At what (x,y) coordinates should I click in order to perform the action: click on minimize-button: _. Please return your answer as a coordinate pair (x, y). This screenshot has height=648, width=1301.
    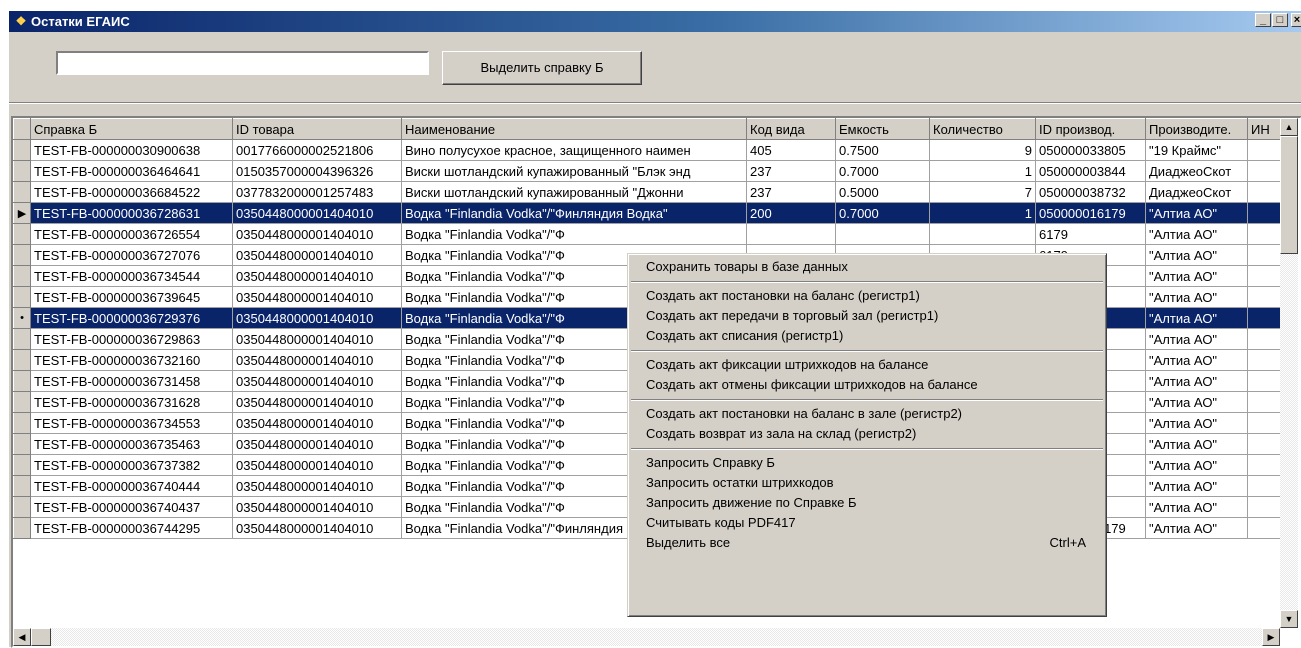
    Looking at the image, I should click on (1263, 20).